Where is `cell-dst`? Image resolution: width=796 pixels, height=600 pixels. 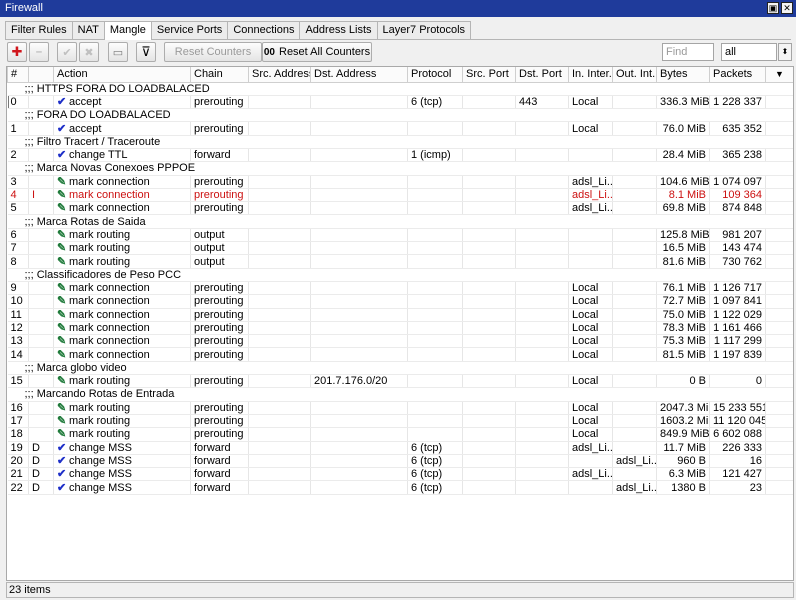
cell-dst is located at coordinates (359, 248).